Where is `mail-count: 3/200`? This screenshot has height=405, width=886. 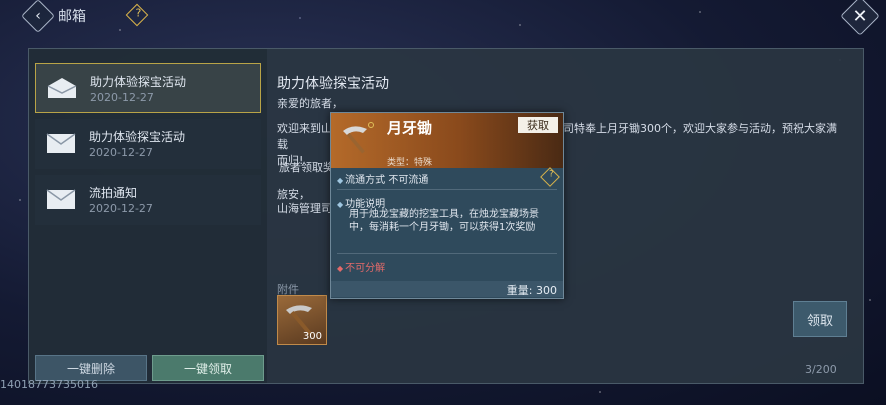 mail-count: 3/200 is located at coordinates (821, 369).